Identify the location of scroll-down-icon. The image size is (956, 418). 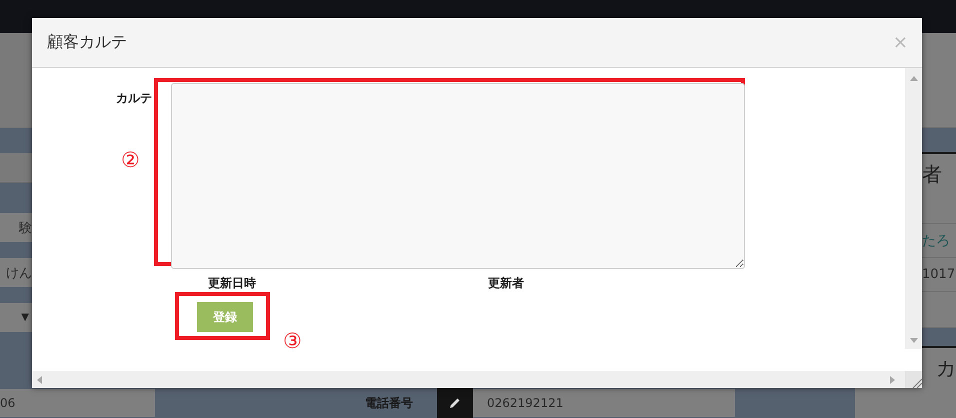
(914, 340).